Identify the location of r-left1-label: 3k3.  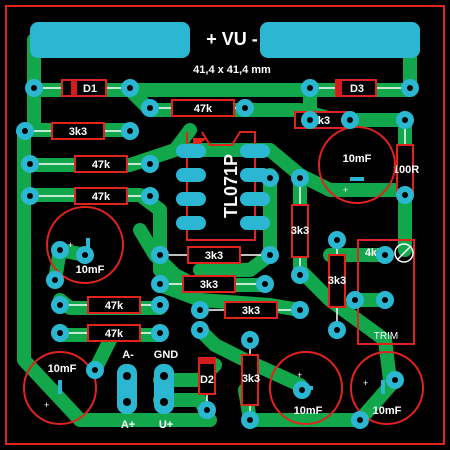
(78, 132).